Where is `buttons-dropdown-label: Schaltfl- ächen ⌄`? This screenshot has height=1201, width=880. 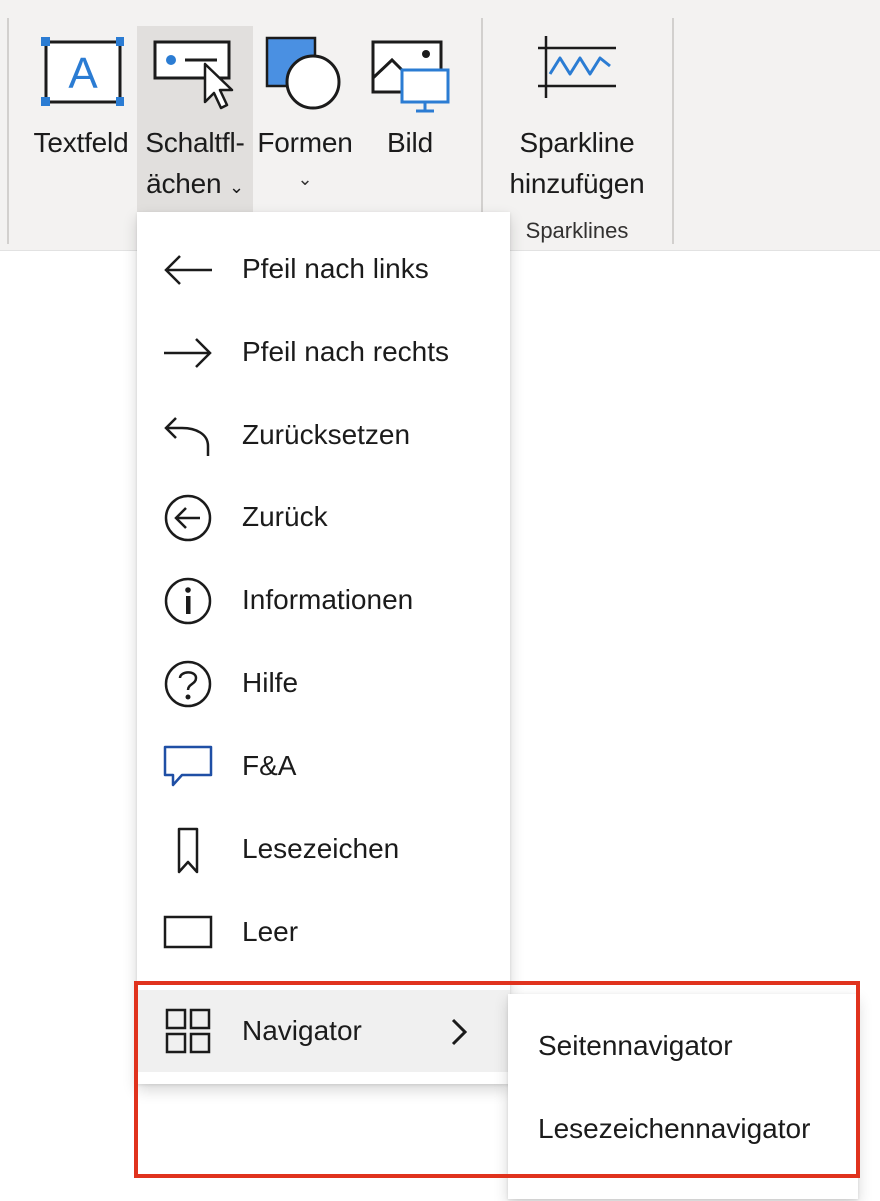 buttons-dropdown-label: Schaltfl- ächen ⌄ is located at coordinates (195, 165).